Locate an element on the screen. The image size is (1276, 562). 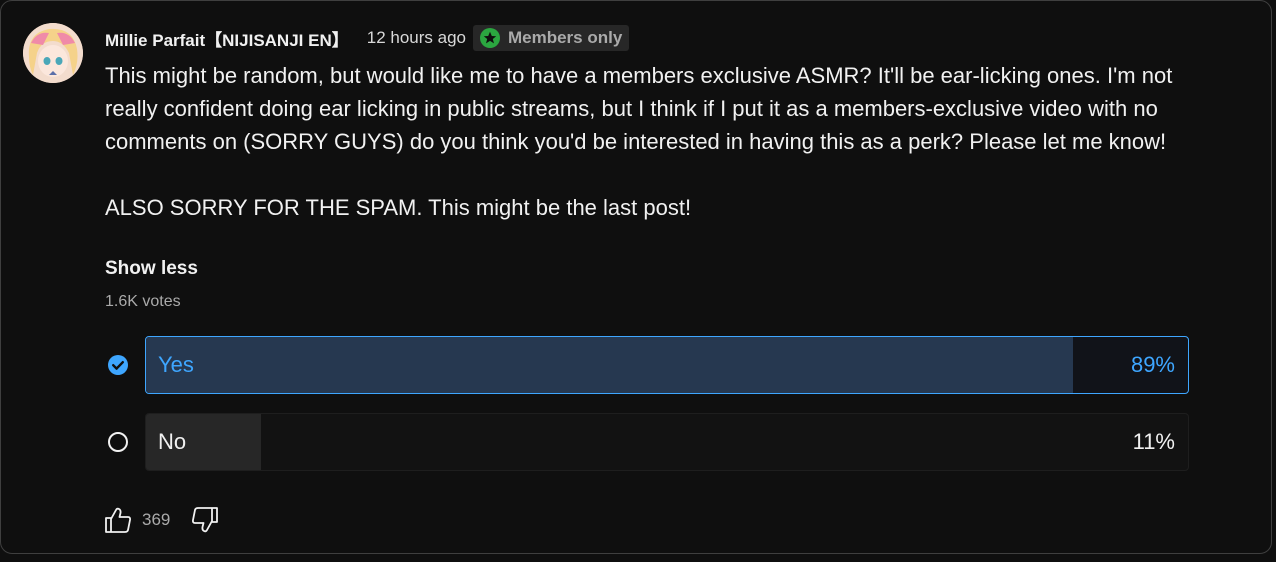
members-only-badge: Members only is located at coordinates (551, 38).